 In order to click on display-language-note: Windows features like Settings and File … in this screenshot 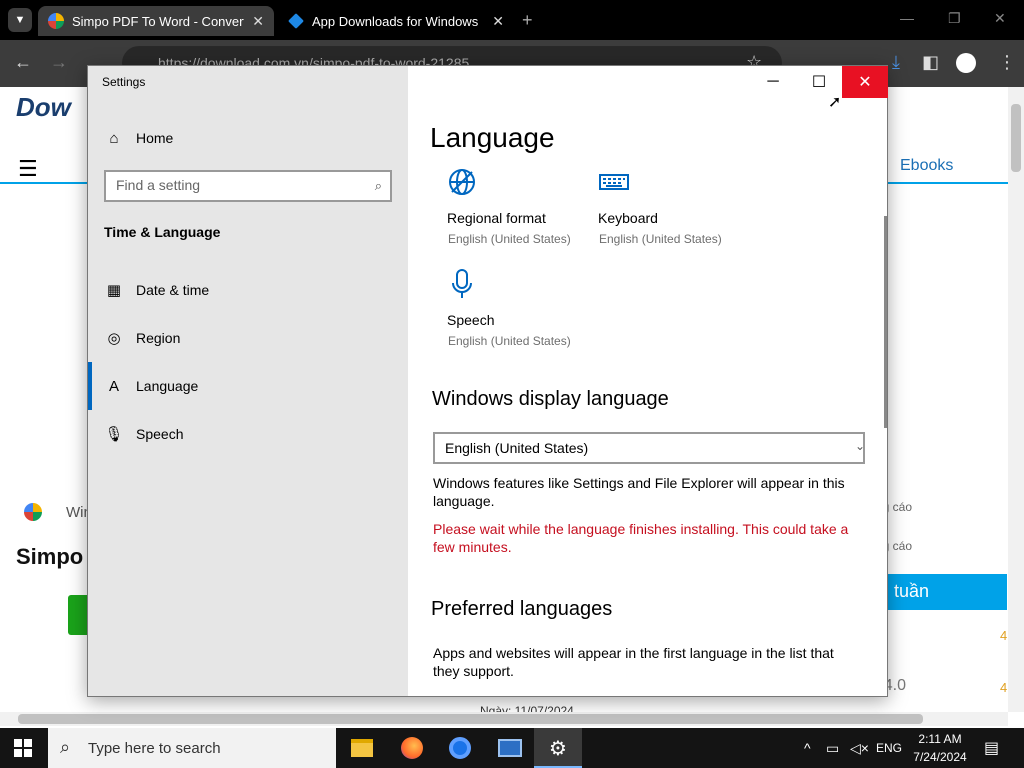, I will do `click(639, 492)`.